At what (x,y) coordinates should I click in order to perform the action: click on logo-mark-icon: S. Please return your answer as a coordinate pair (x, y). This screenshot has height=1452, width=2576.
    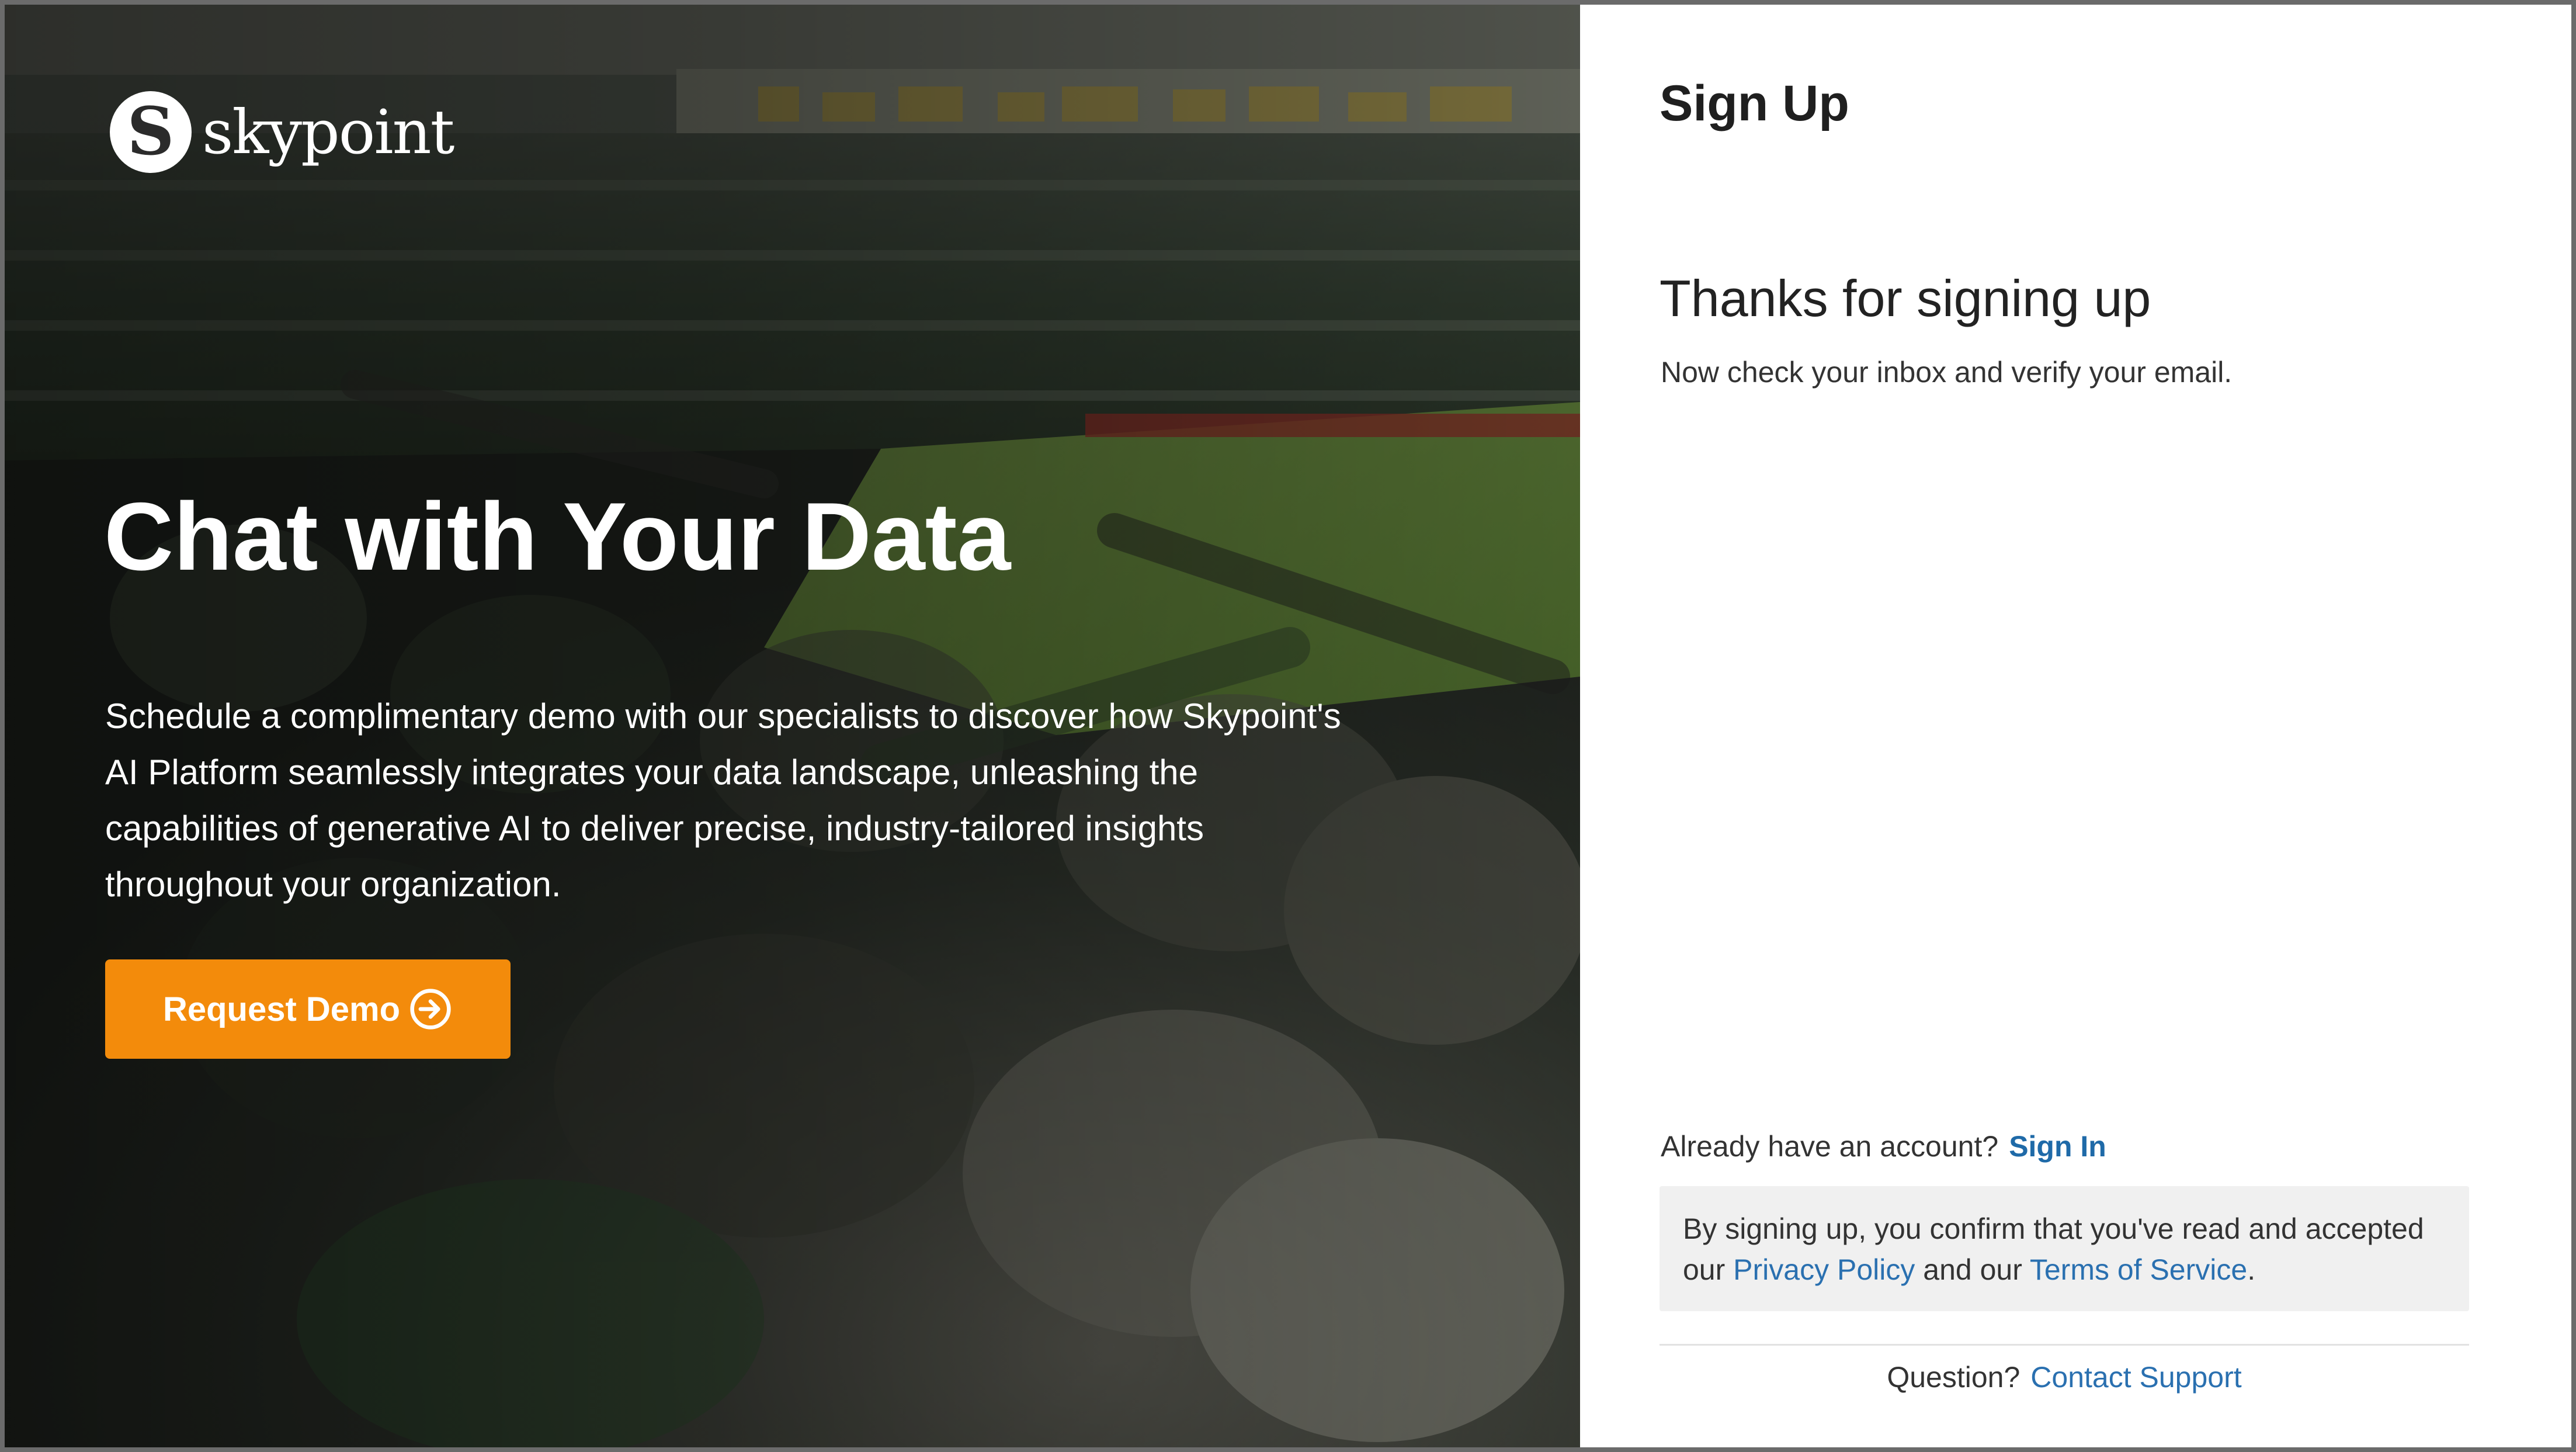
    Looking at the image, I should click on (151, 132).